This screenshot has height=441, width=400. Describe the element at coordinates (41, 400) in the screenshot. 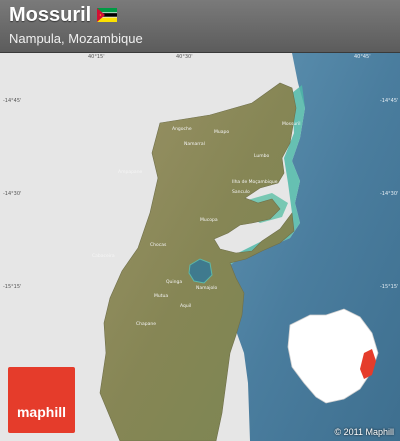

I see `maphill-logo: maphill` at that location.